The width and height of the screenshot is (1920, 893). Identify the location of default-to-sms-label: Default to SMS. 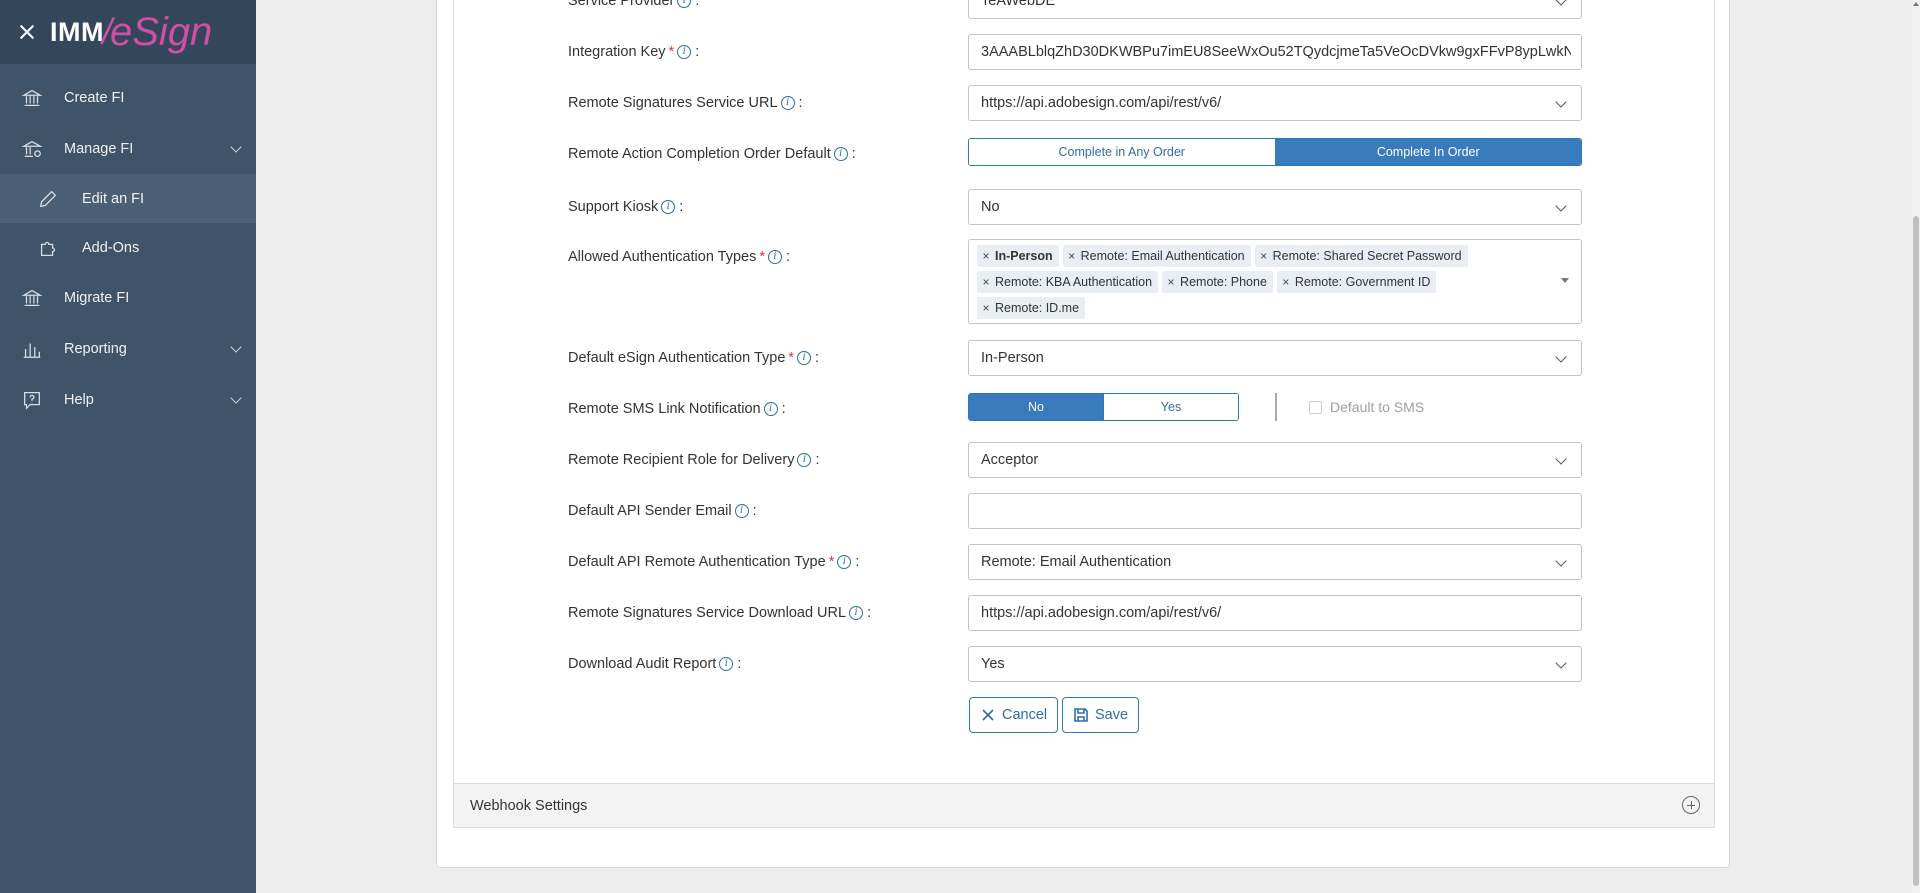
(1377, 407).